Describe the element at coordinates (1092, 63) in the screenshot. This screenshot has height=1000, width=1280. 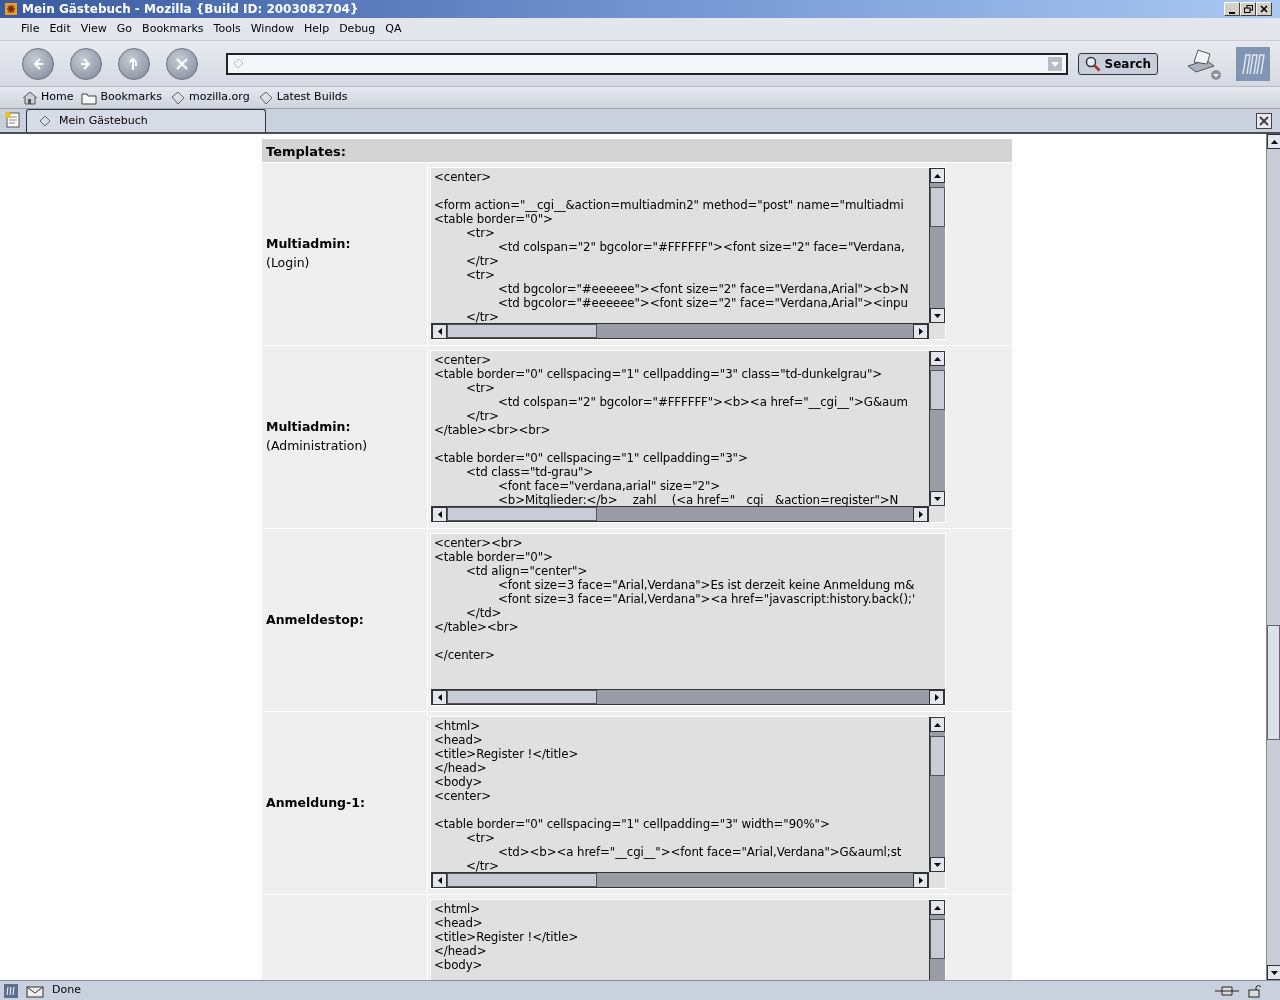
I see `search-icon` at that location.